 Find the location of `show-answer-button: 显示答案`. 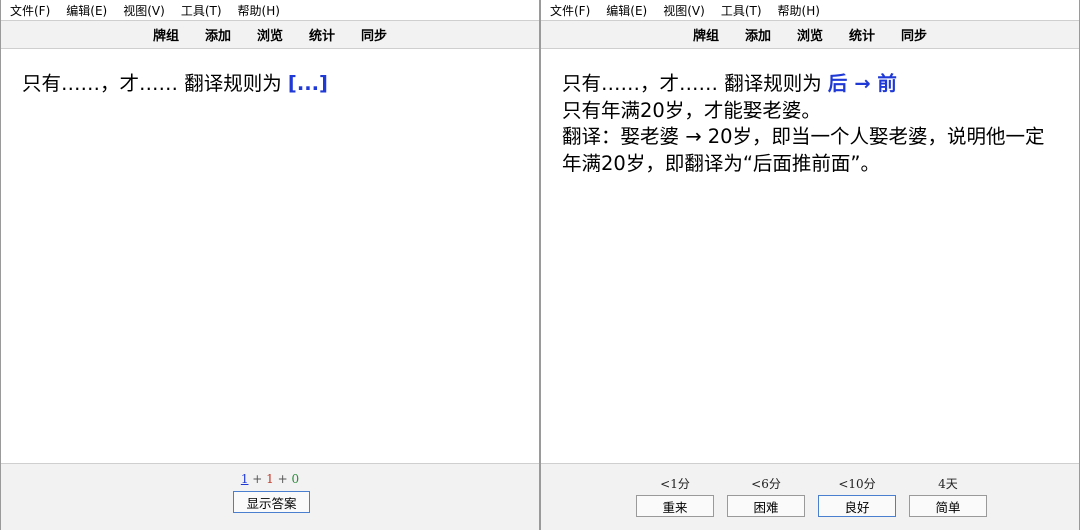

show-answer-button: 显示答案 is located at coordinates (271, 502).